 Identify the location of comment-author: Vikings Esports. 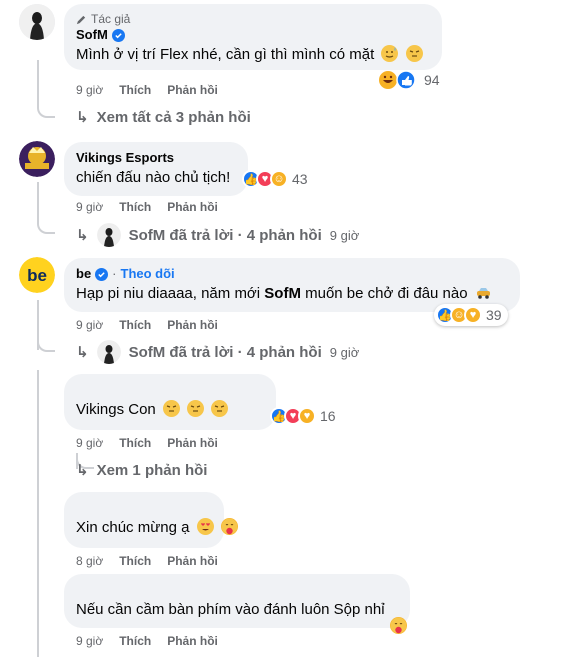
(156, 158).